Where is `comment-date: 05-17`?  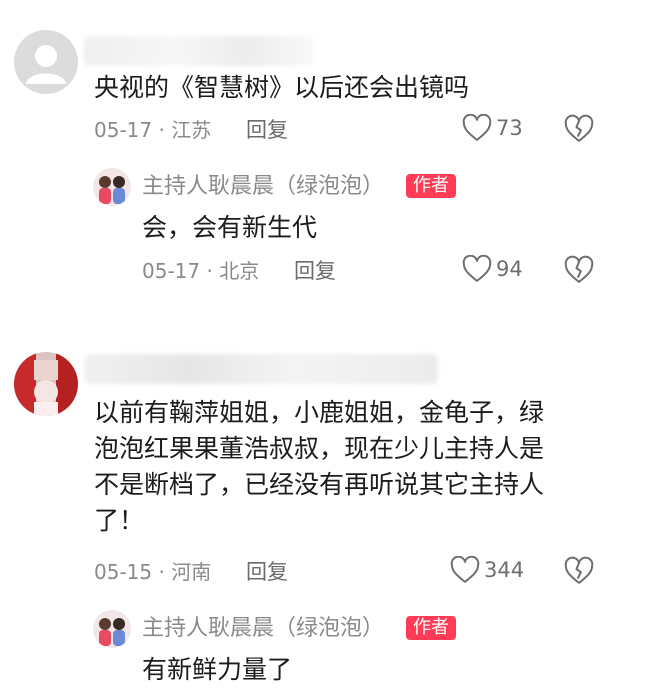
comment-date: 05-17 is located at coordinates (123, 130).